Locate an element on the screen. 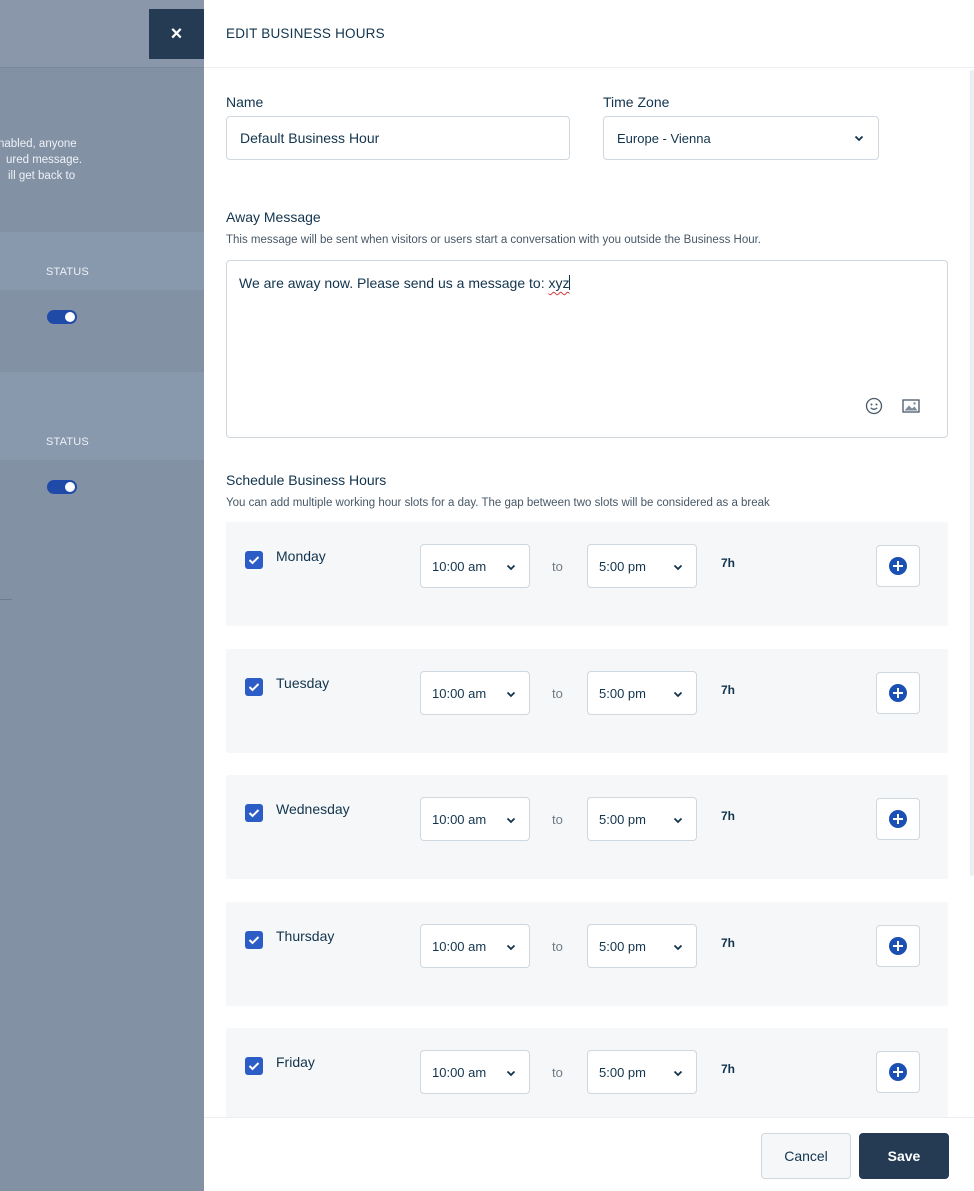 The height and width of the screenshot is (1191, 974). timezone-select: Europe - Vienna is located at coordinates (741, 138).